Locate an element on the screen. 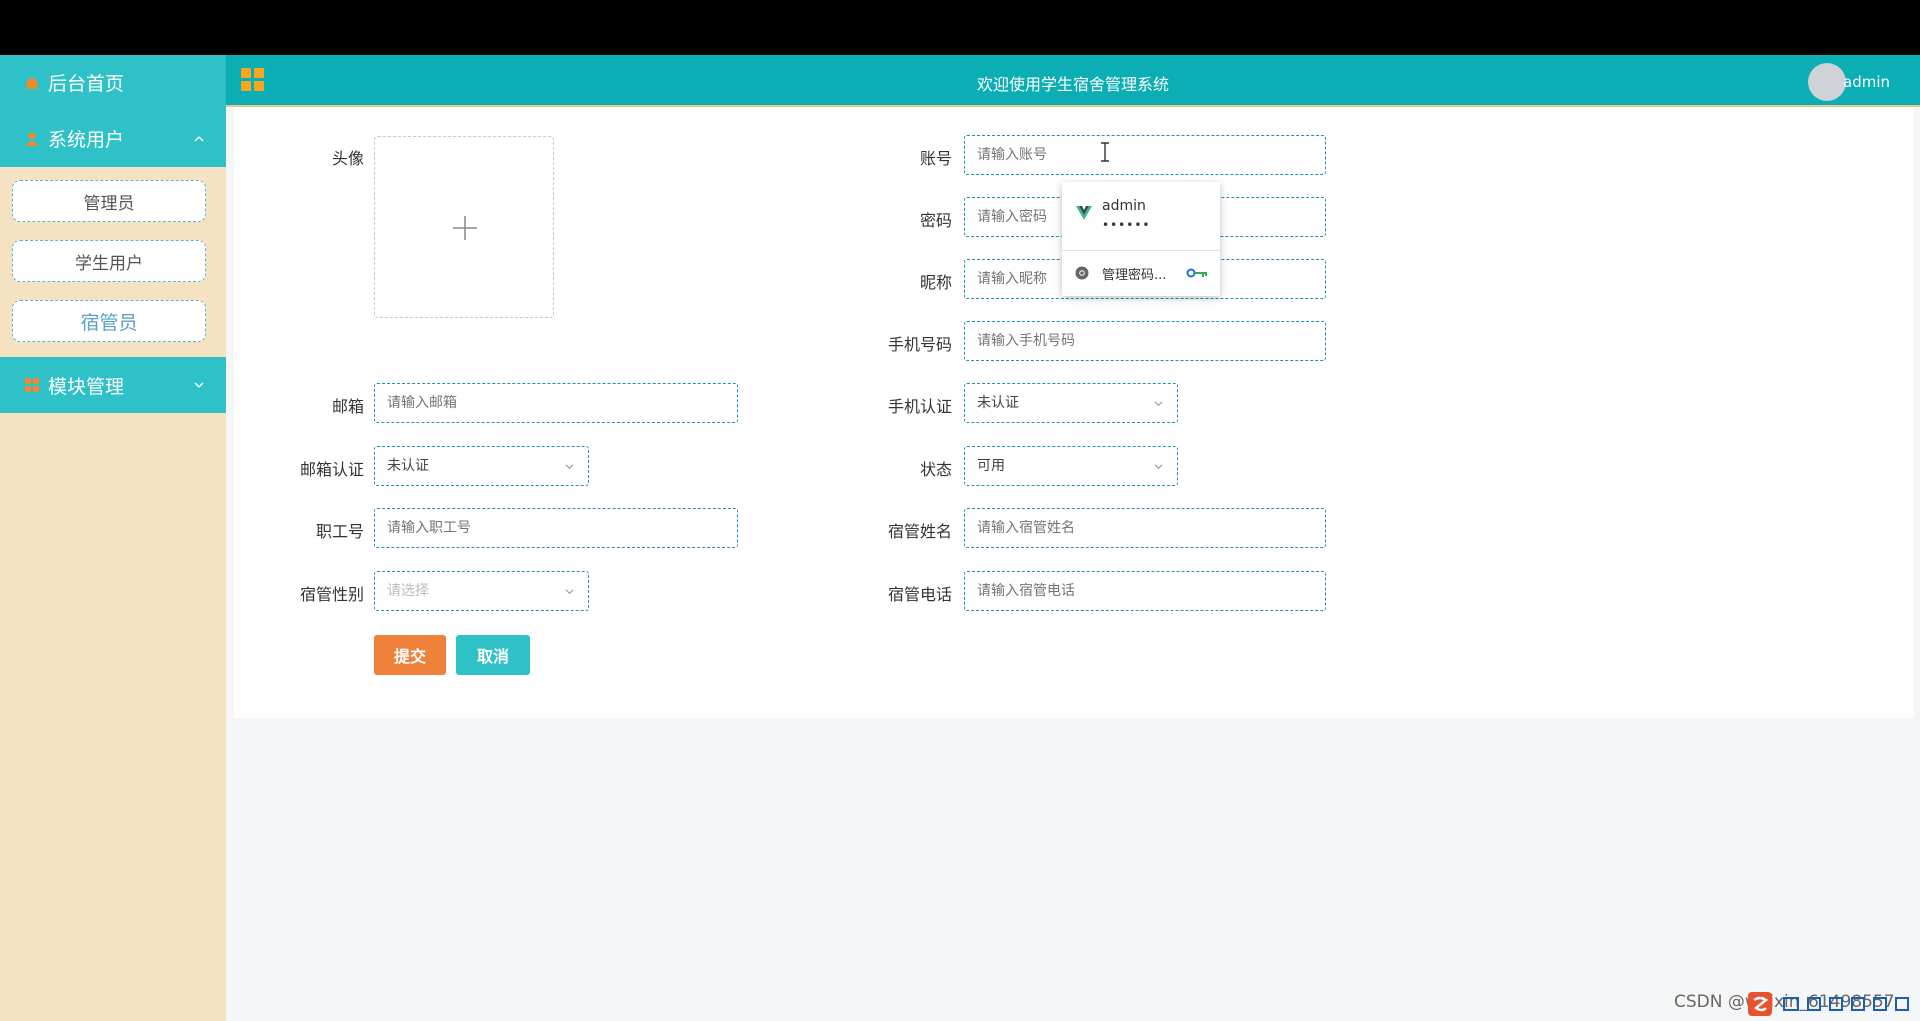 The width and height of the screenshot is (1920, 1021). menu-home: 后台首页 is located at coordinates (113, 82).